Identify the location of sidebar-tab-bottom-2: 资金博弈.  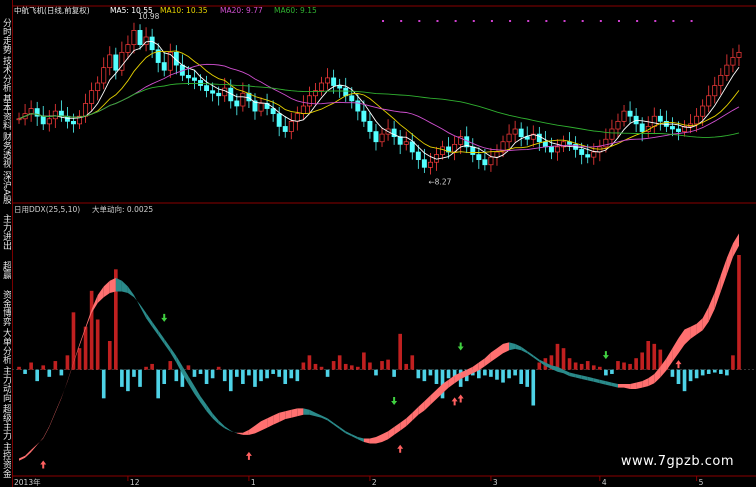
(5, 308).